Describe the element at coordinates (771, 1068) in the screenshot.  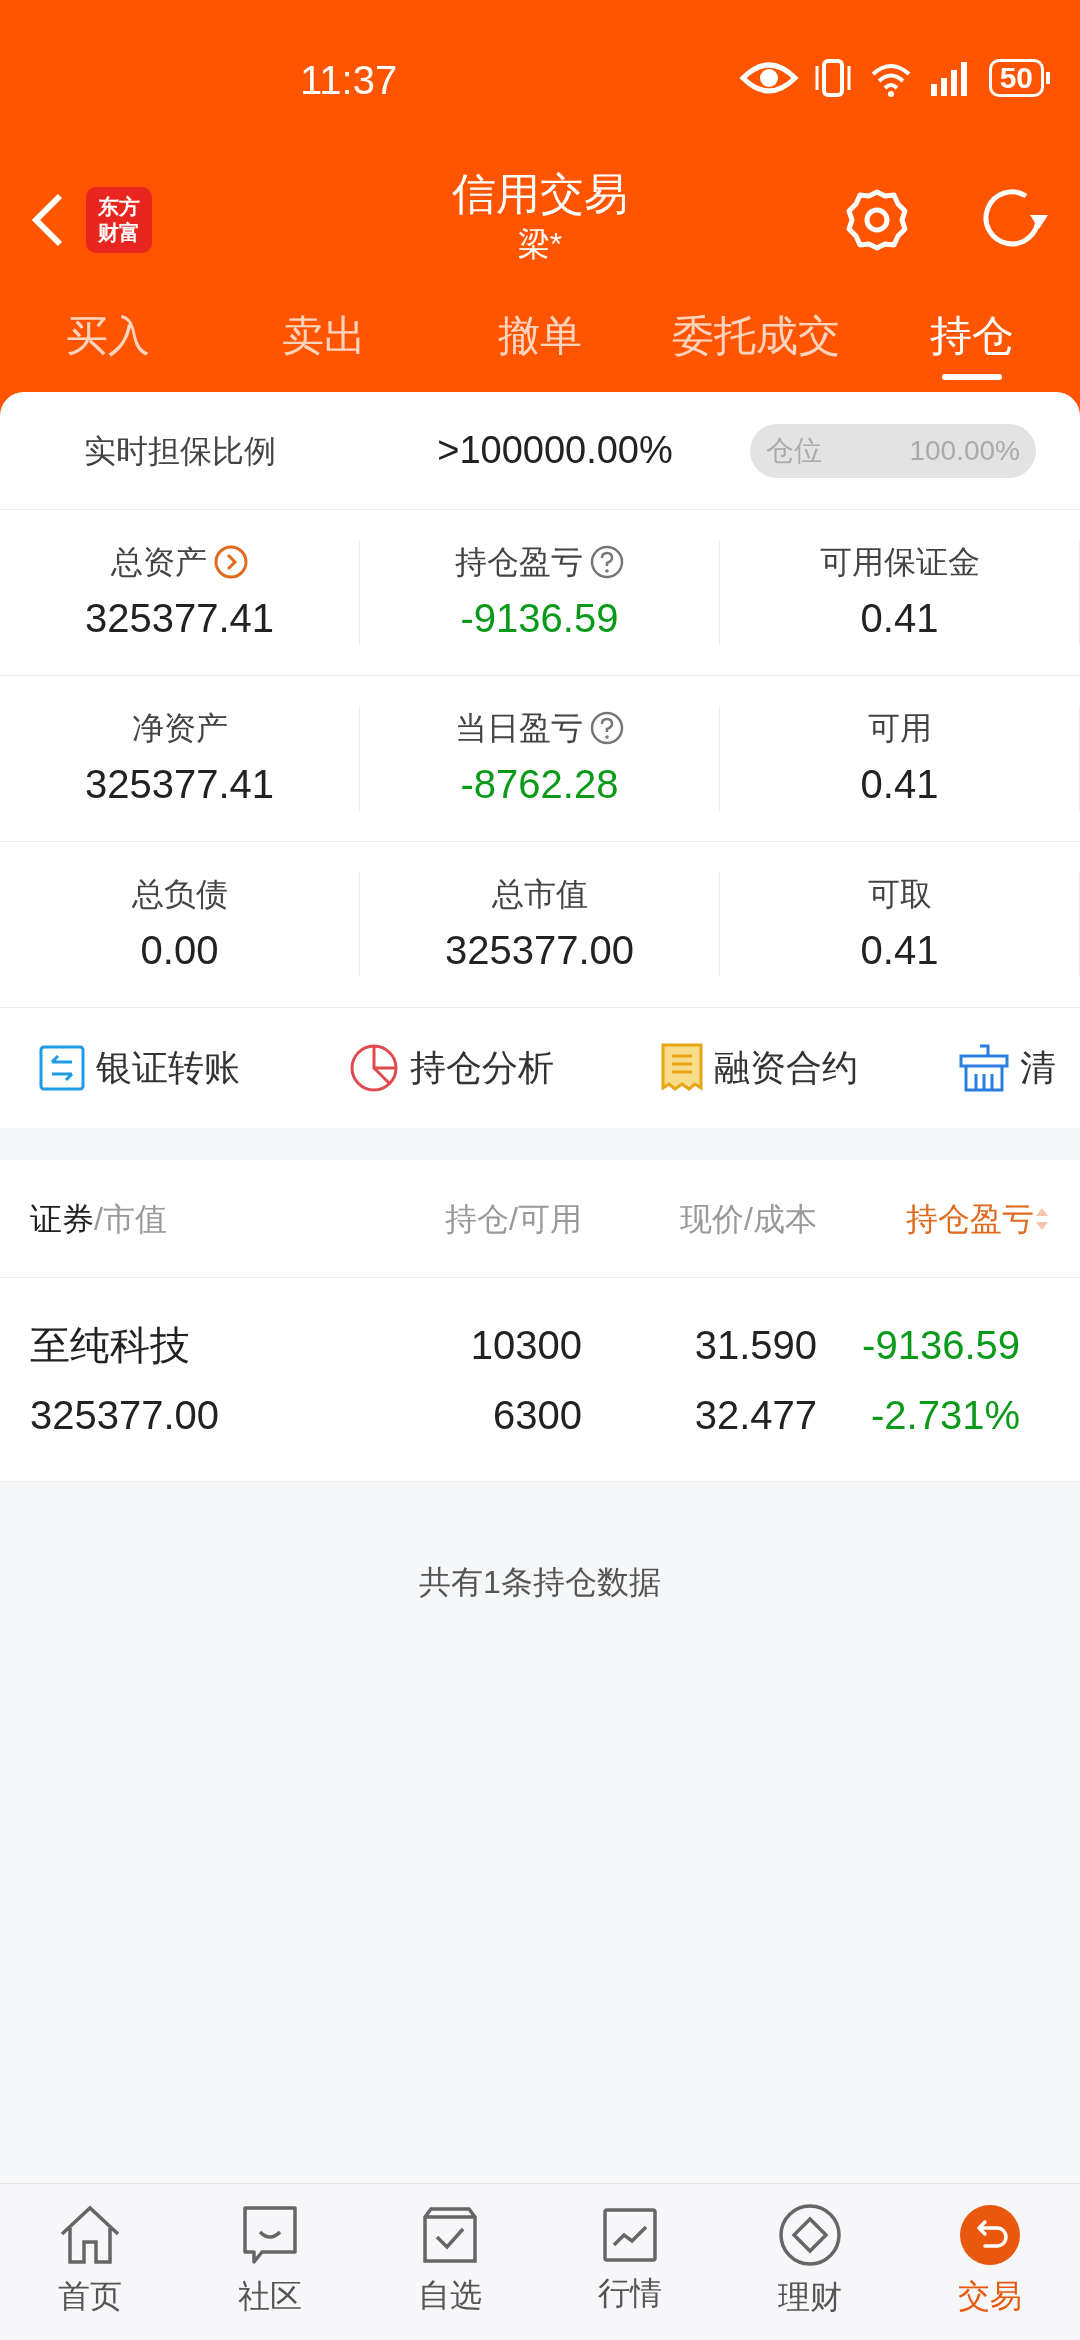
I see `action-button: 融资合约` at that location.